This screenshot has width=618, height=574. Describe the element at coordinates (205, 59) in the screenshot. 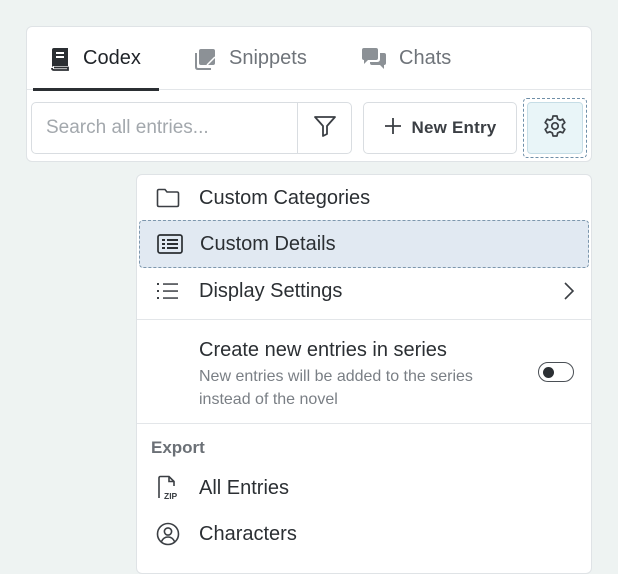

I see `snippets-icon` at that location.